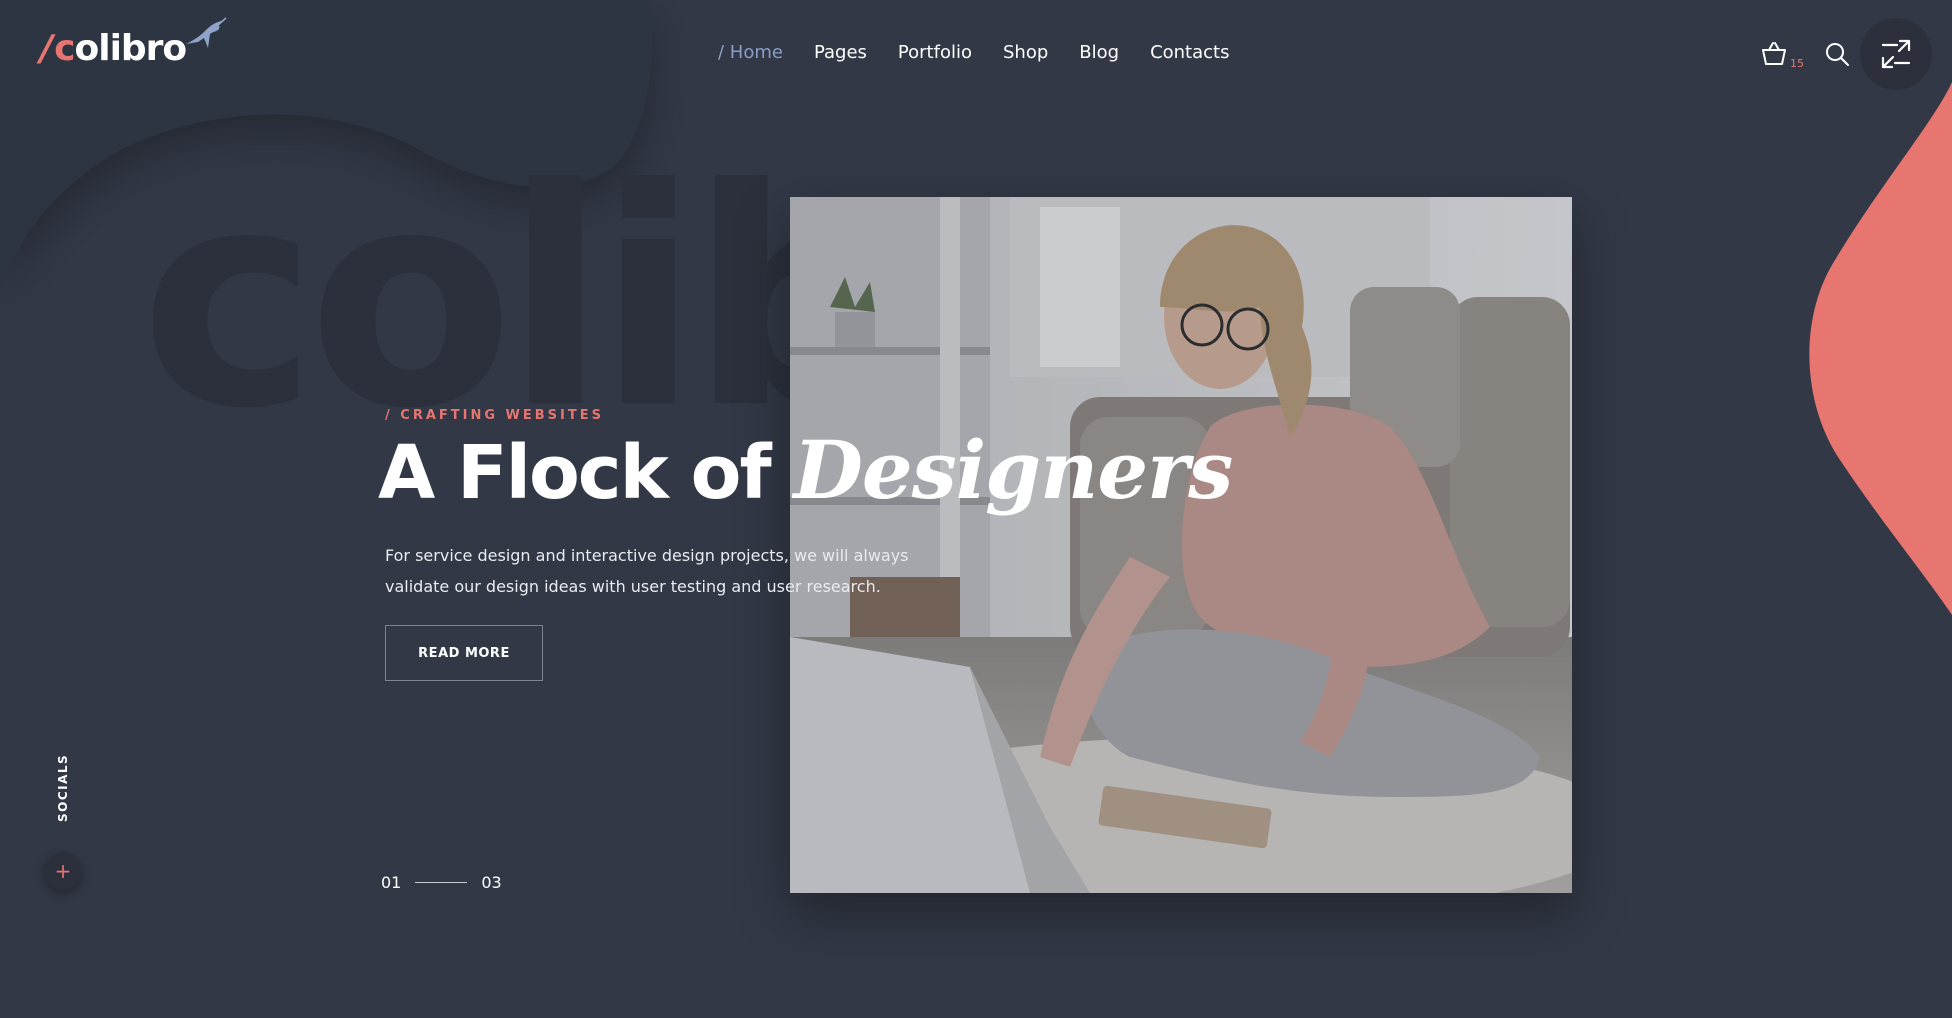 This screenshot has height=1018, width=1952. What do you see at coordinates (840, 52) in the screenshot?
I see `nav-item-pages: Pages` at bounding box center [840, 52].